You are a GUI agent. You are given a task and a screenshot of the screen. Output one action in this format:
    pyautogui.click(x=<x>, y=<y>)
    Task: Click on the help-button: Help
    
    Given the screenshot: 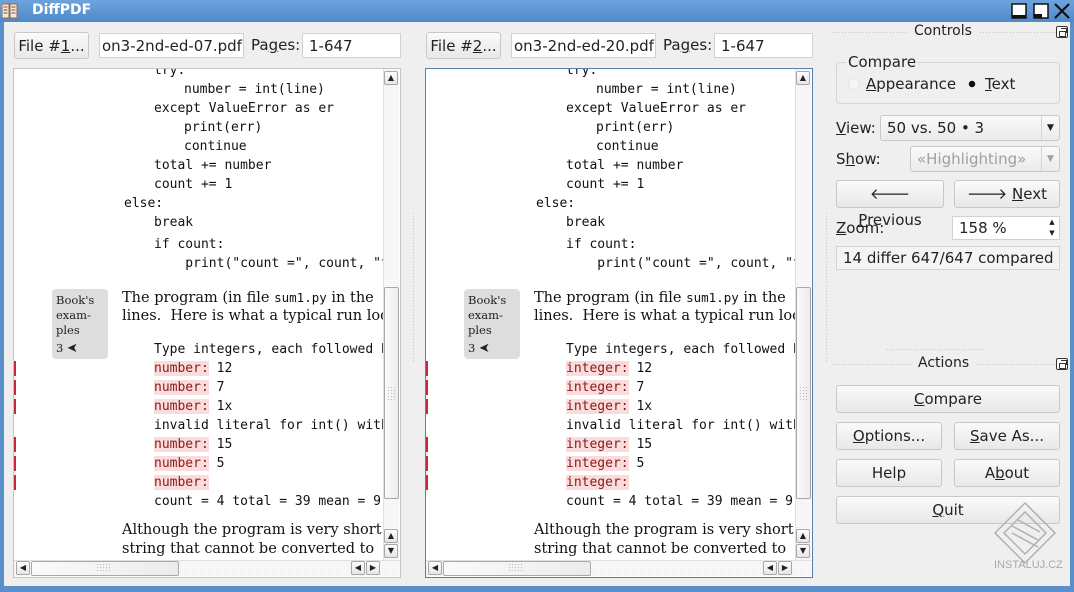 What is the action you would take?
    pyautogui.click(x=889, y=473)
    